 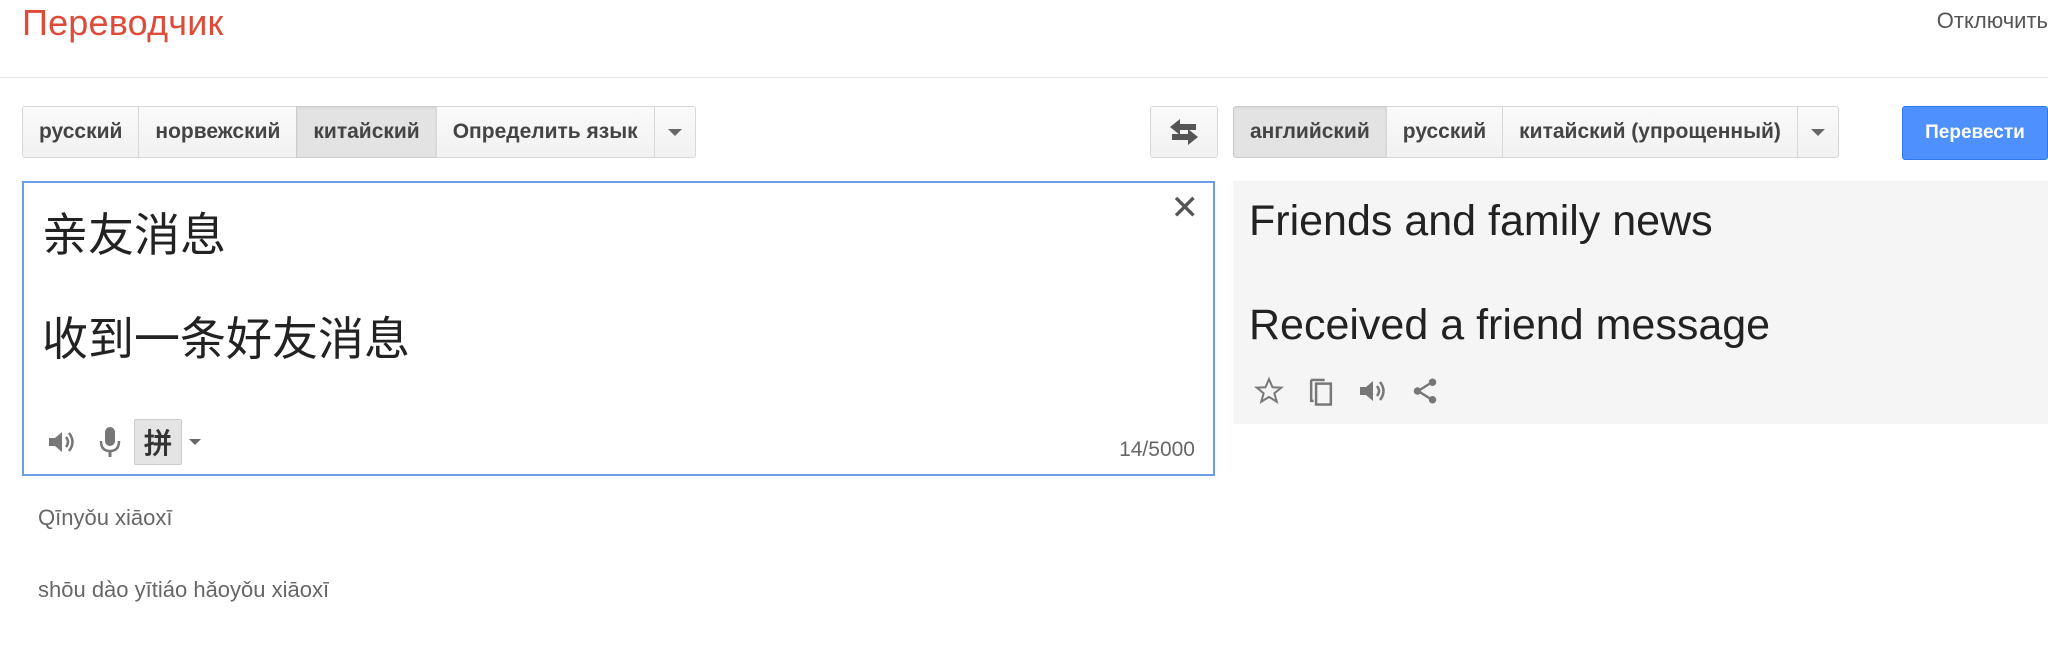 I want to click on character-count: 14/5000, so click(x=1157, y=449).